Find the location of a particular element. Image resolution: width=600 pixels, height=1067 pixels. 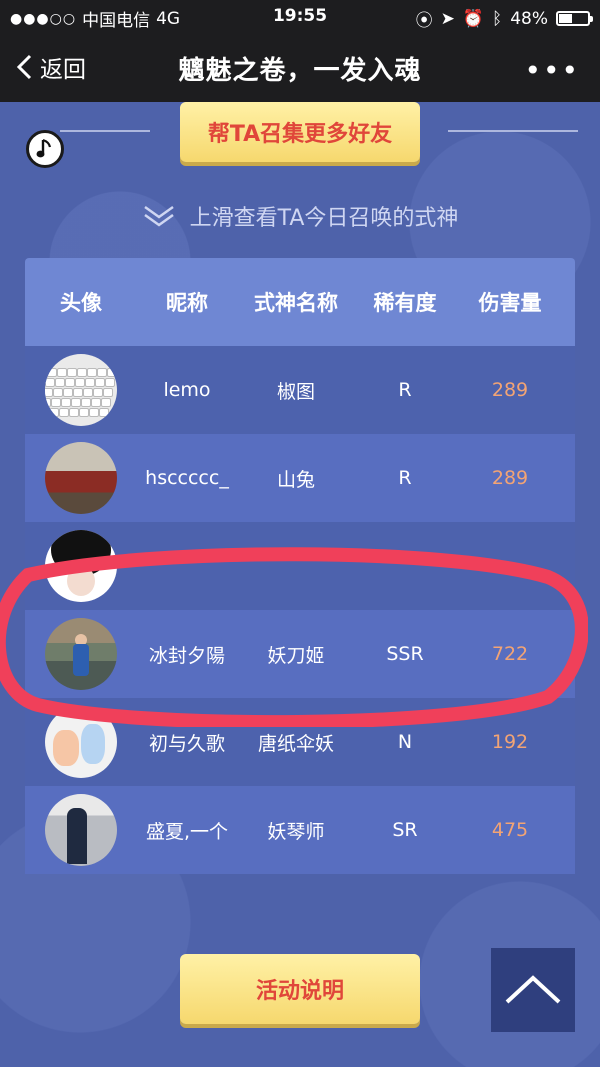

header-shikigami: 式神名称 is located at coordinates (296, 303).